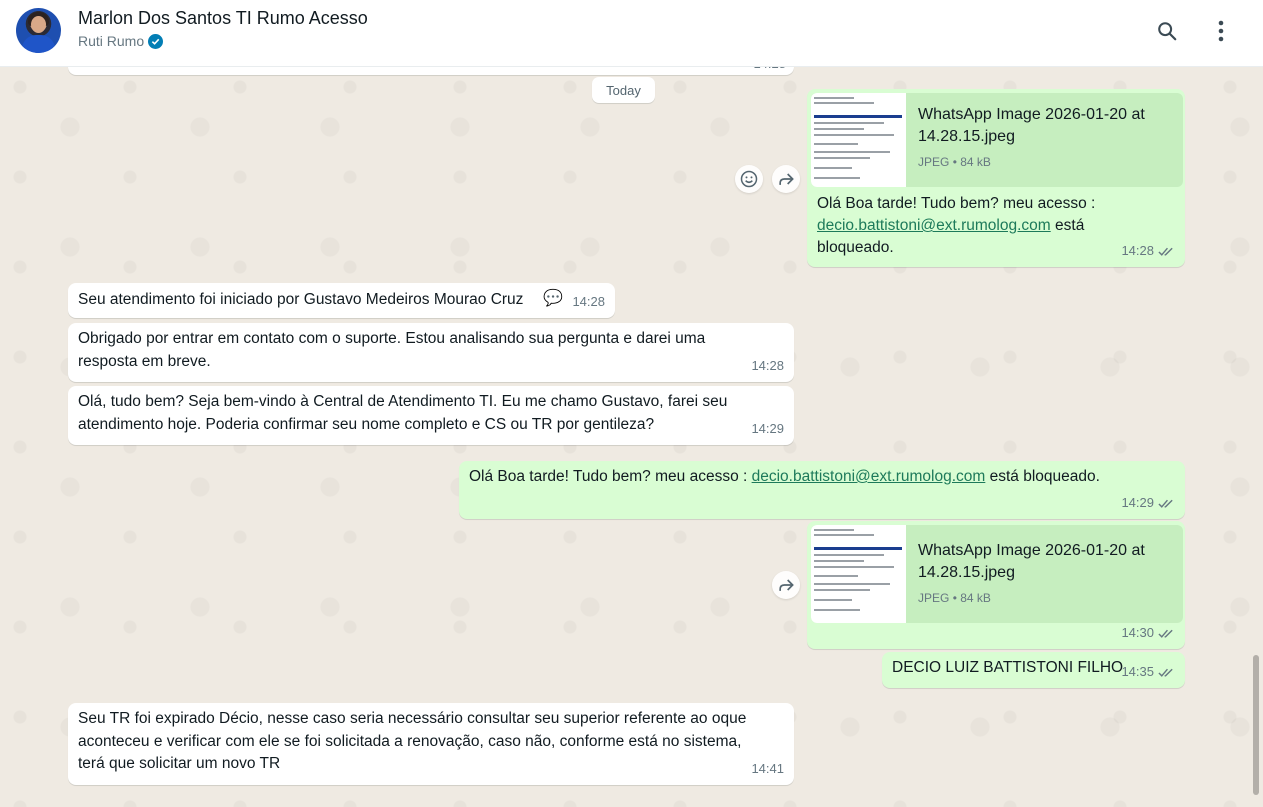 This screenshot has width=1263, height=807. What do you see at coordinates (623, 90) in the screenshot?
I see `date-divider: Today` at bounding box center [623, 90].